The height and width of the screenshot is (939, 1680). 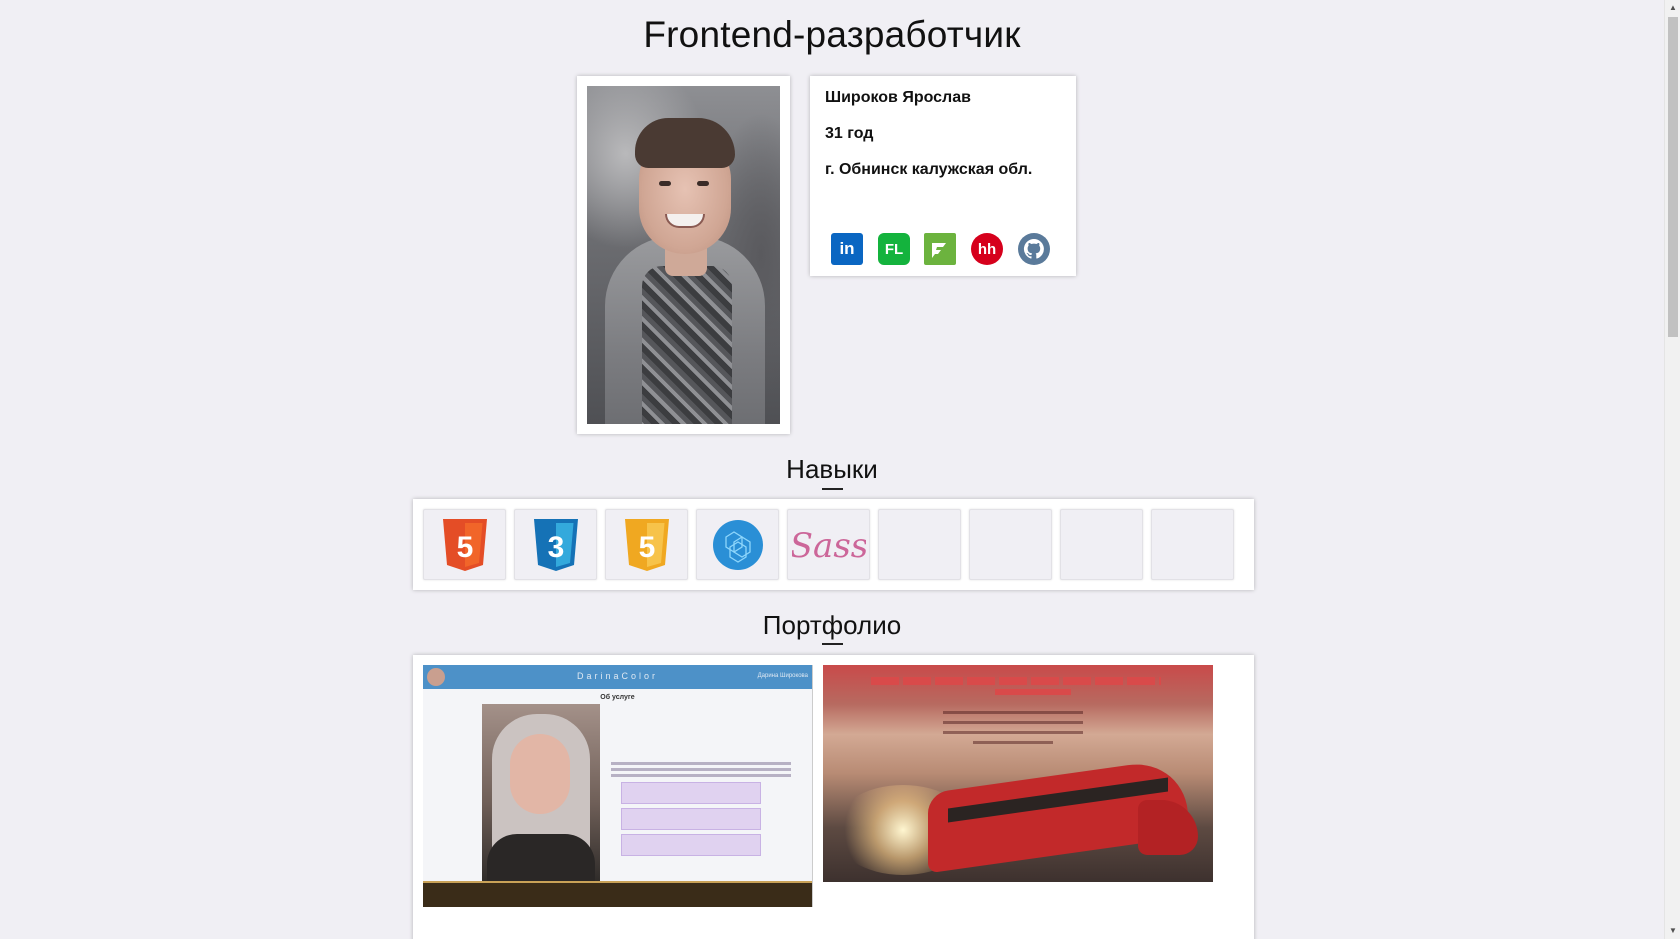 I want to click on skill-webpack, so click(x=737, y=544).